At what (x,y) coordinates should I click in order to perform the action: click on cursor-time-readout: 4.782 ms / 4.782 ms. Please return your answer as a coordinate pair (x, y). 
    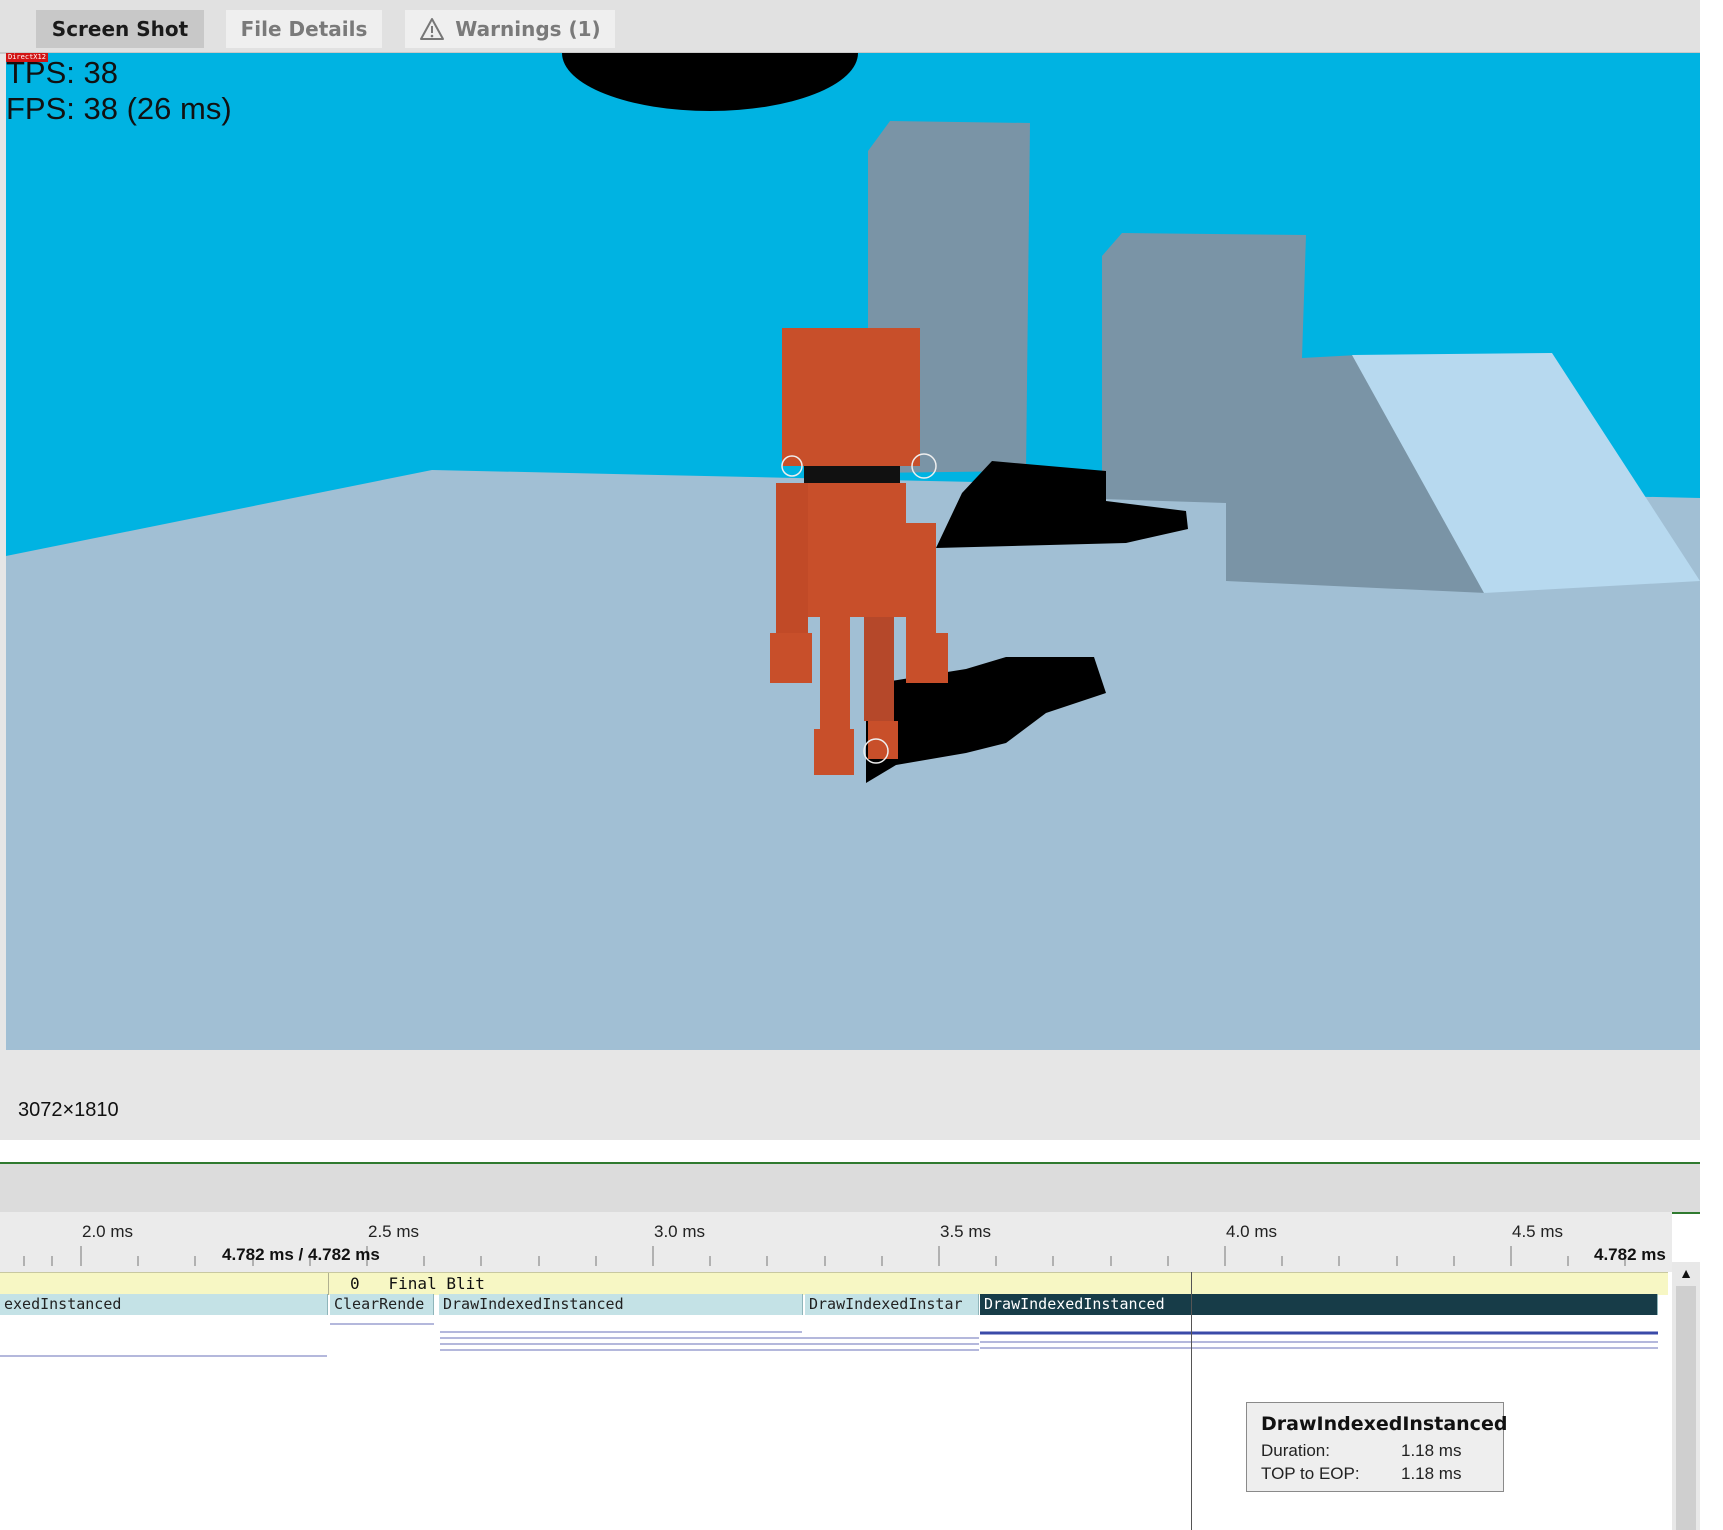
    Looking at the image, I should click on (301, 1254).